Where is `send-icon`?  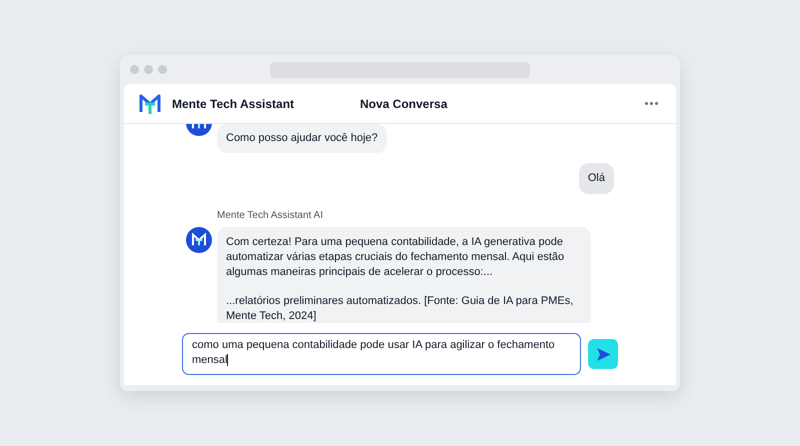 send-icon is located at coordinates (603, 354).